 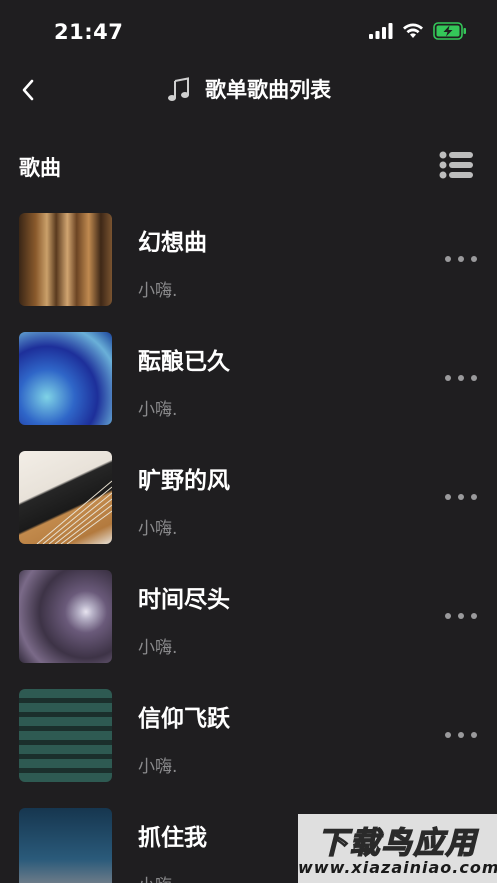 What do you see at coordinates (40, 168) in the screenshot?
I see `section-title: 歌曲` at bounding box center [40, 168].